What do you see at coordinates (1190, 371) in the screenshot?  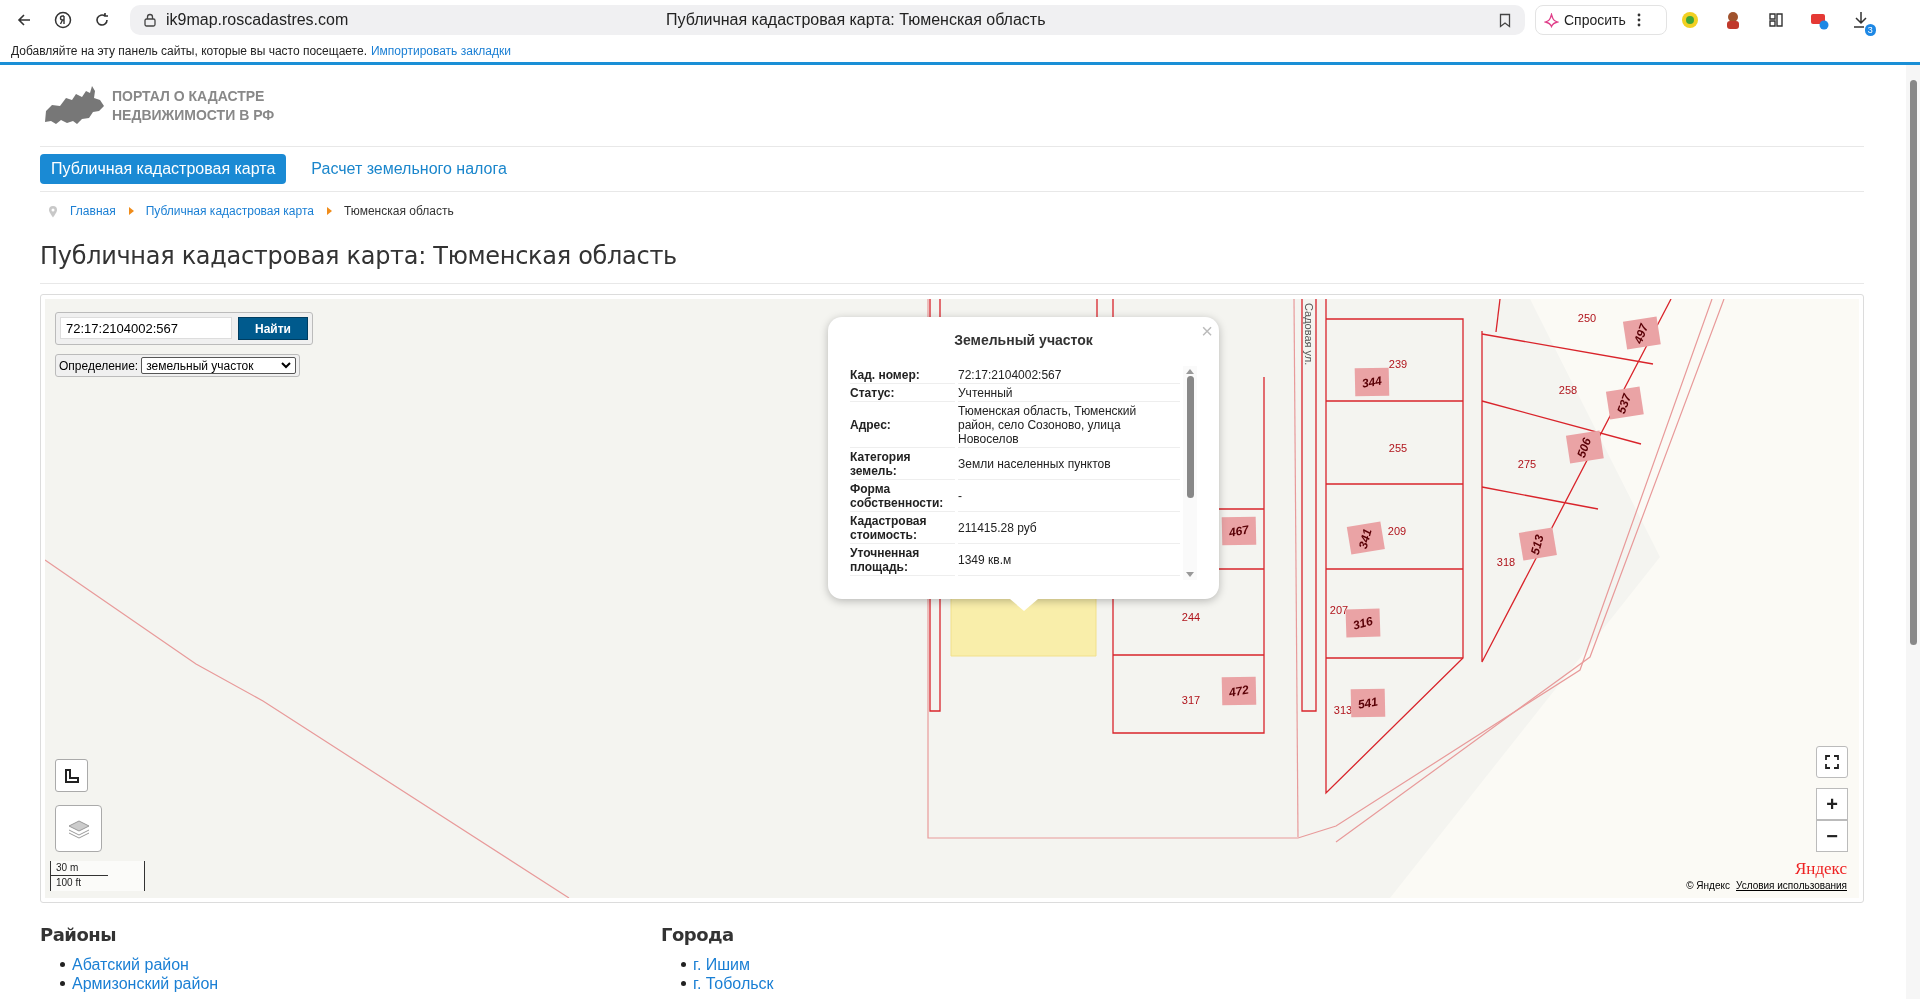 I see `scroll-up-icon` at bounding box center [1190, 371].